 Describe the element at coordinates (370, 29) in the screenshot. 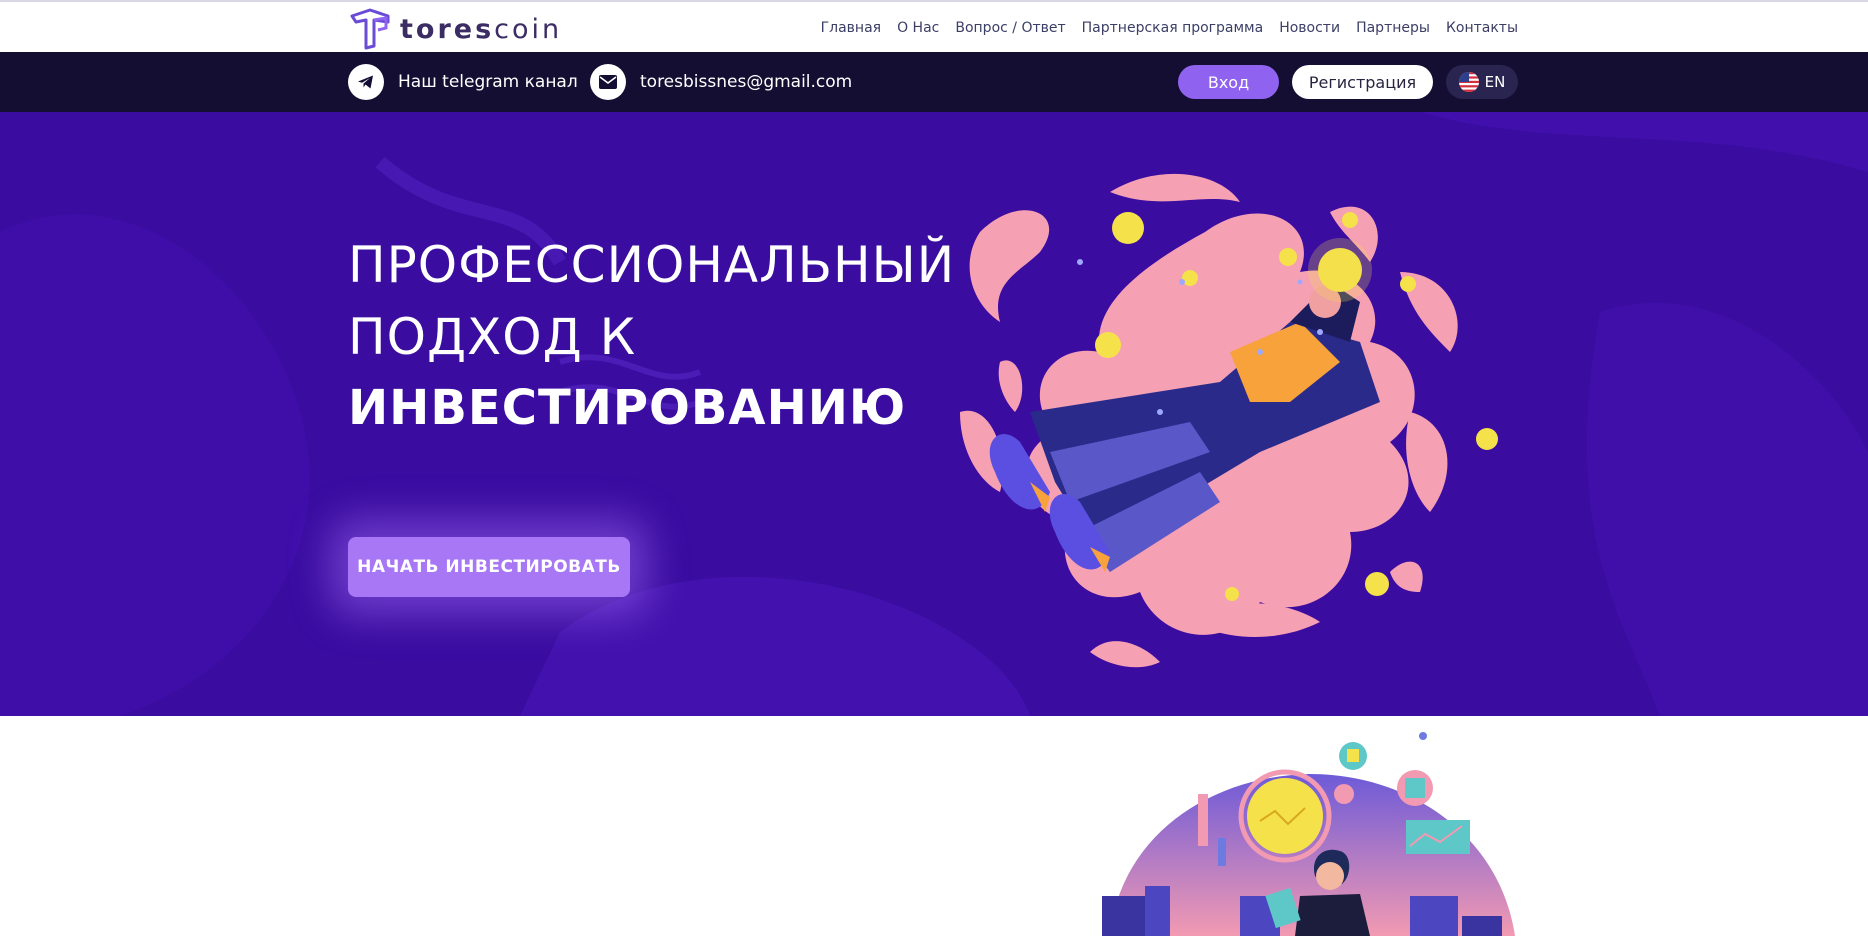

I see `logo-mark-icon` at that location.